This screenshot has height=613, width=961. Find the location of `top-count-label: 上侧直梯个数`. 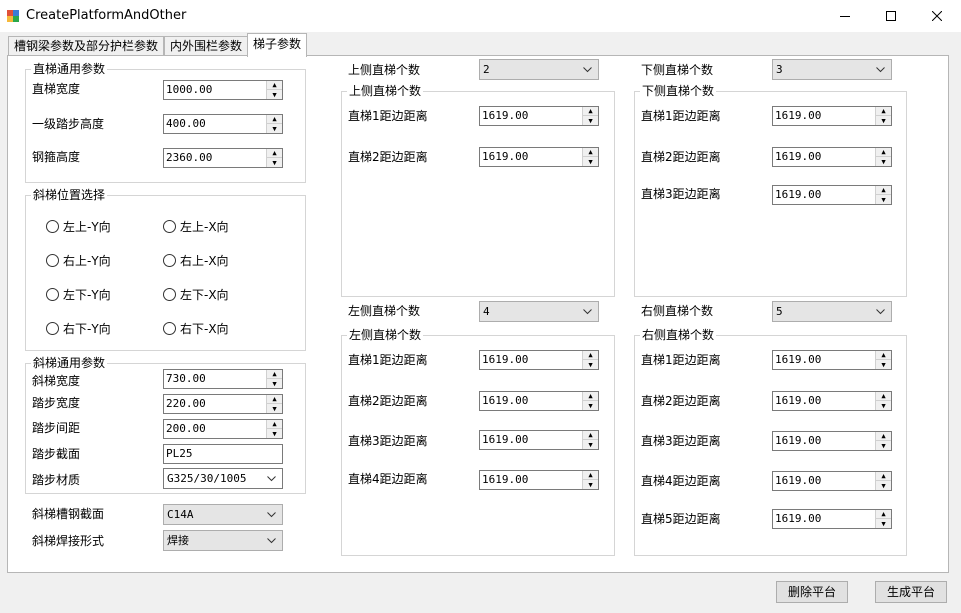

top-count-label: 上侧直梯个数 is located at coordinates (384, 70).